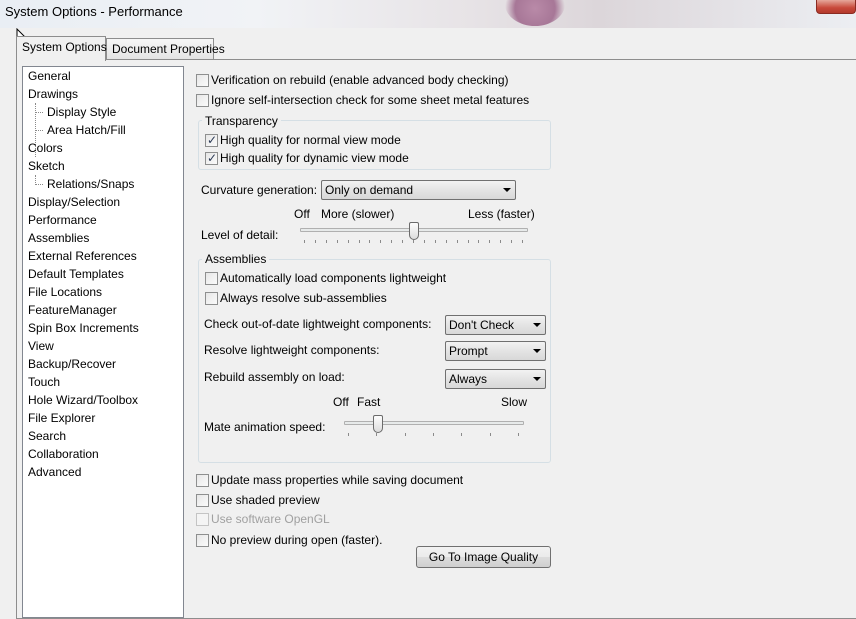 This screenshot has width=856, height=619. I want to click on rebuild-on-load-dropdown: Always, so click(495, 379).